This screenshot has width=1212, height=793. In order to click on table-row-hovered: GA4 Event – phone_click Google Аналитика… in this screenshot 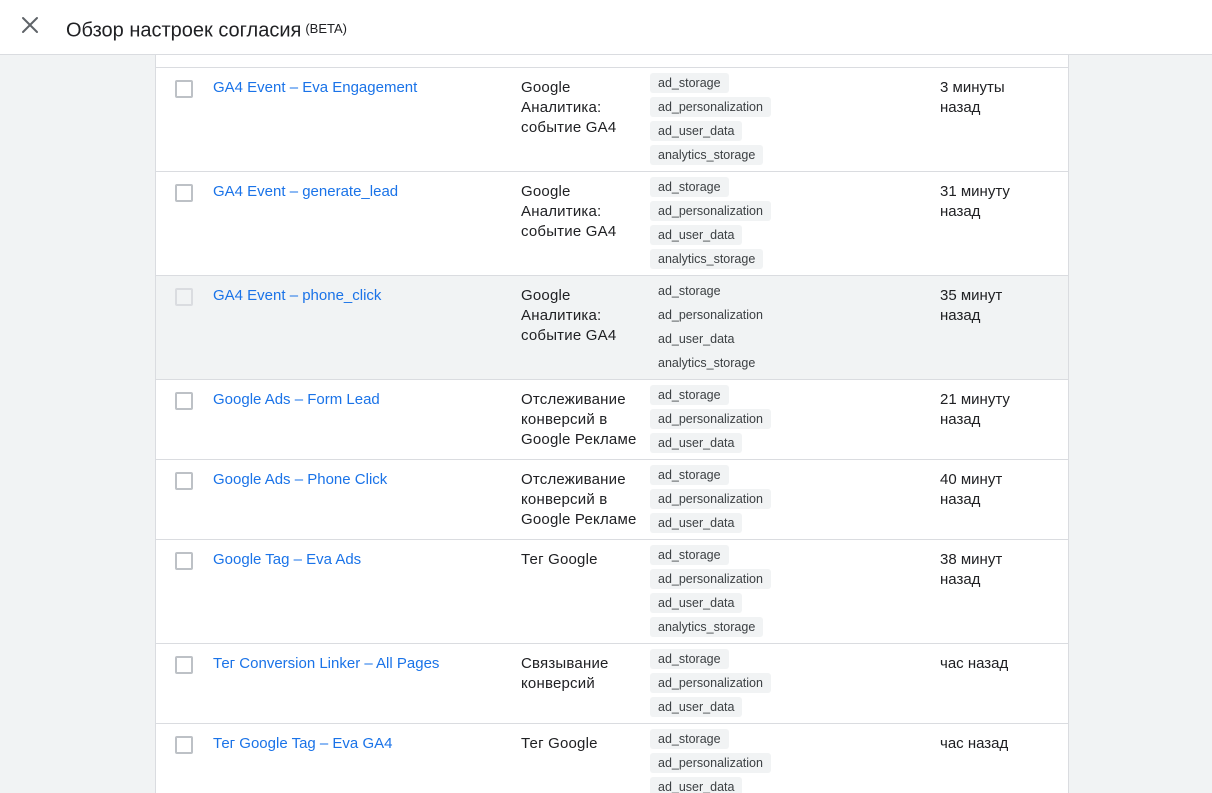, I will do `click(612, 328)`.